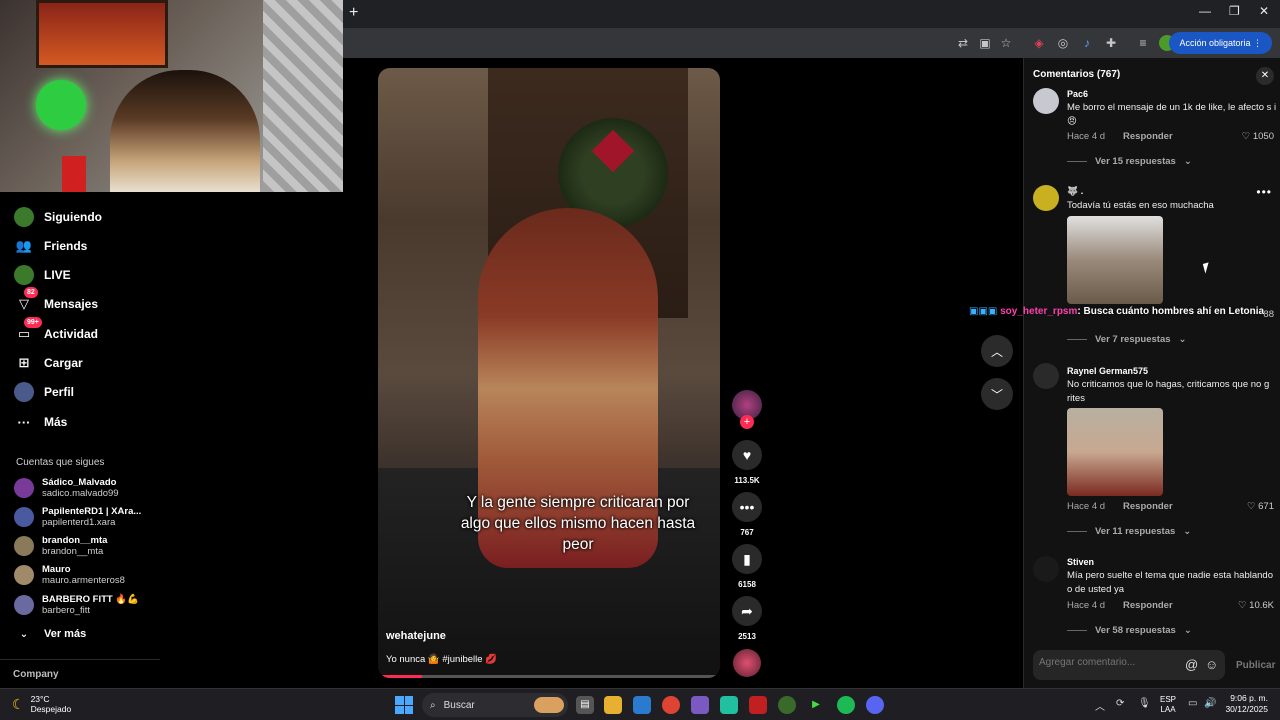 The height and width of the screenshot is (720, 1280). I want to click on comment-input-box: @ ☺, so click(1129, 665).